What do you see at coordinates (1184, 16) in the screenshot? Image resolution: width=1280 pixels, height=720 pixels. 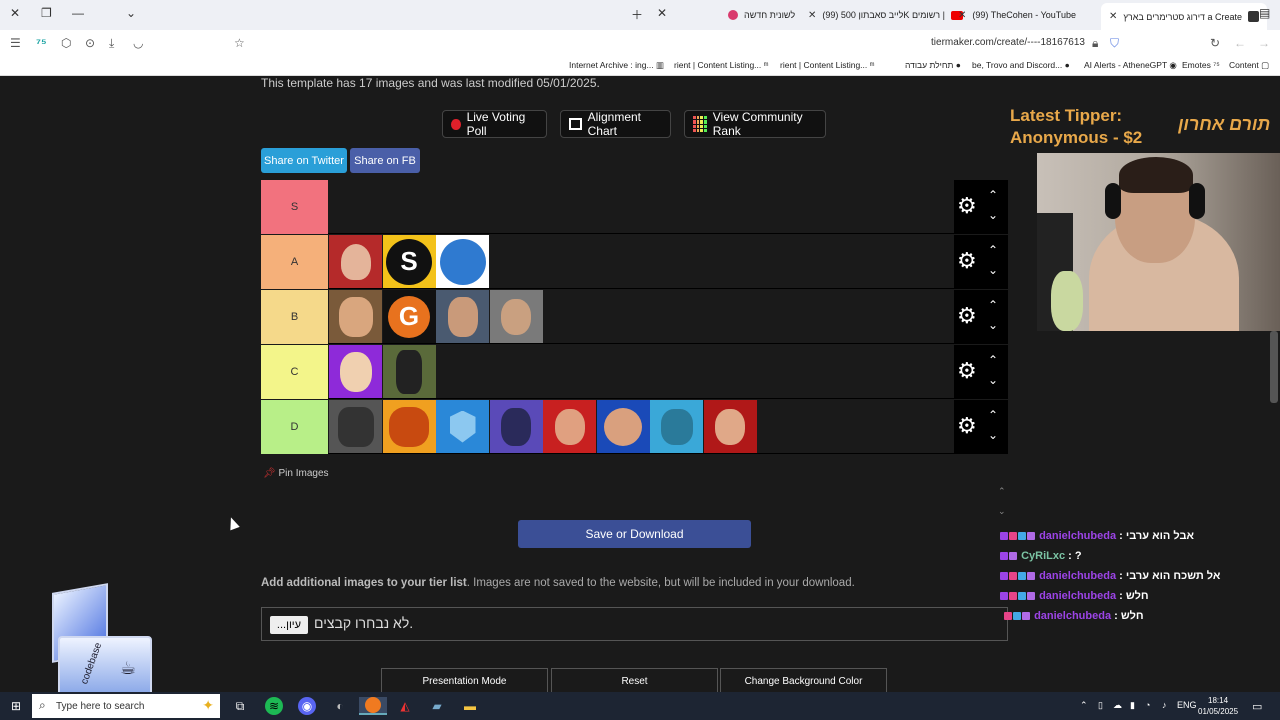 I see `tab-tiermaker-create: ✕ דירוג סטרימרים בארץ a Create` at bounding box center [1184, 16].